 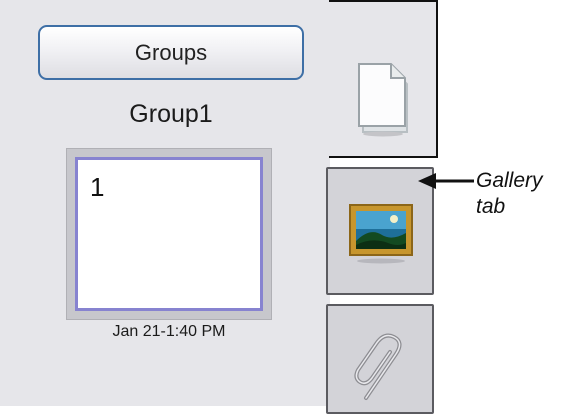 I want to click on tab-attachments, so click(x=380, y=359).